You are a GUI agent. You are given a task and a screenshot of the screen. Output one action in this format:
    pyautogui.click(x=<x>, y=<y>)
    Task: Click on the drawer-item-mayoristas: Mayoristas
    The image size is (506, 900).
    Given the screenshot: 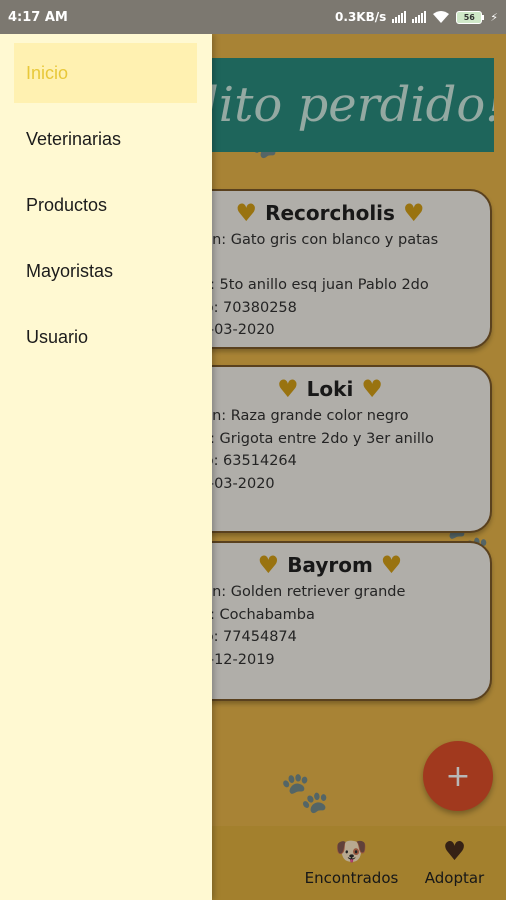 What is the action you would take?
    pyautogui.click(x=105, y=271)
    